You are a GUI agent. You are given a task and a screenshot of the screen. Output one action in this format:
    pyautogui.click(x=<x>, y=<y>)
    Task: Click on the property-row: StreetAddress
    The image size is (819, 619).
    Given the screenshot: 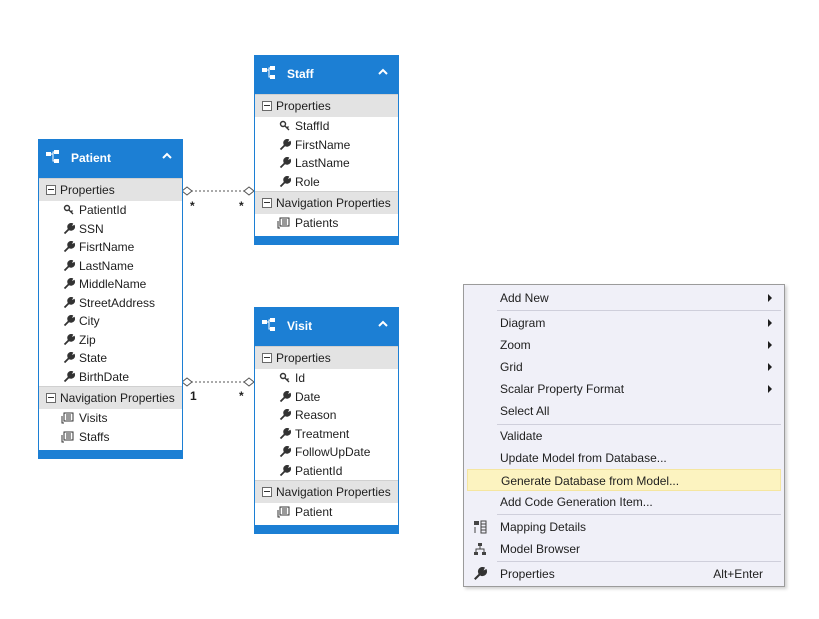 What is the action you would take?
    pyautogui.click(x=110, y=303)
    